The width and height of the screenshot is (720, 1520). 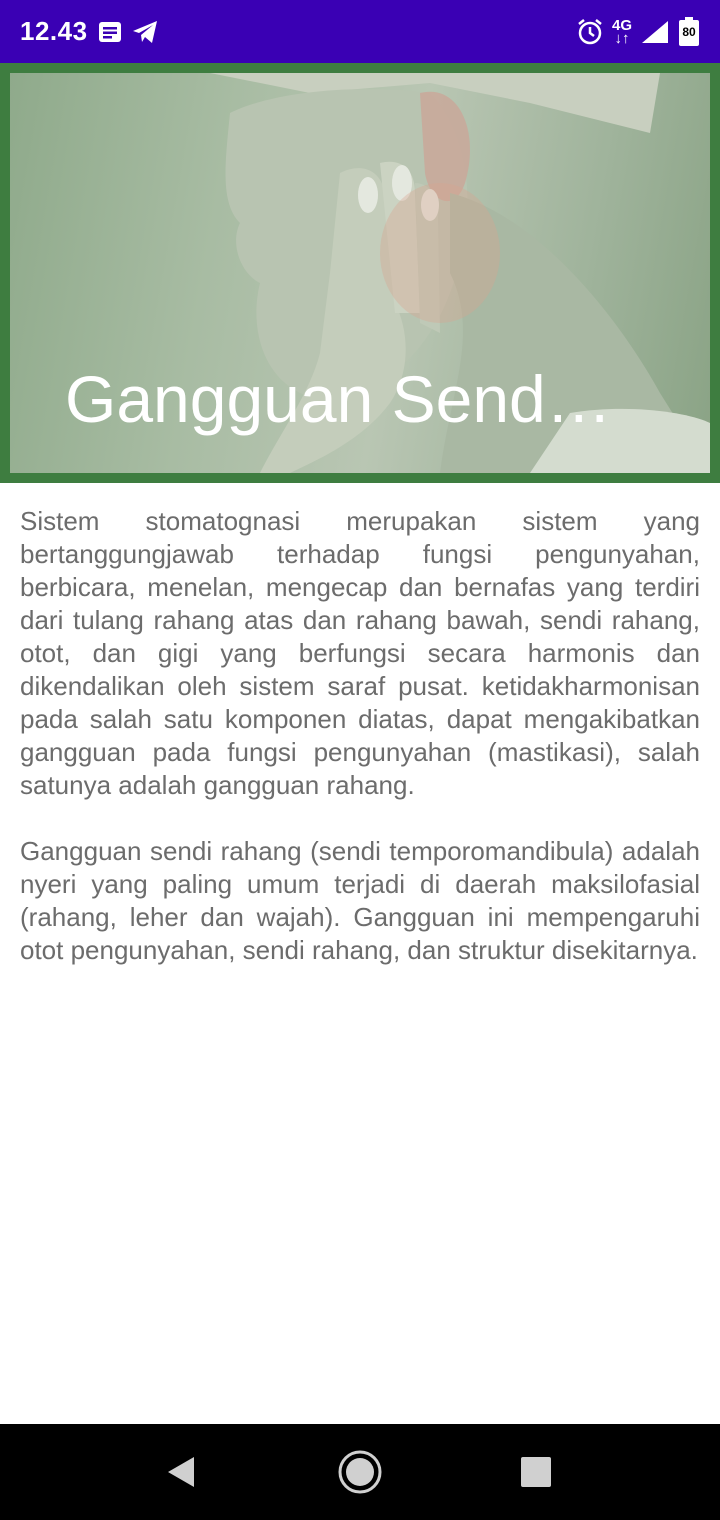 I want to click on battery-icon: 80, so click(x=689, y=31).